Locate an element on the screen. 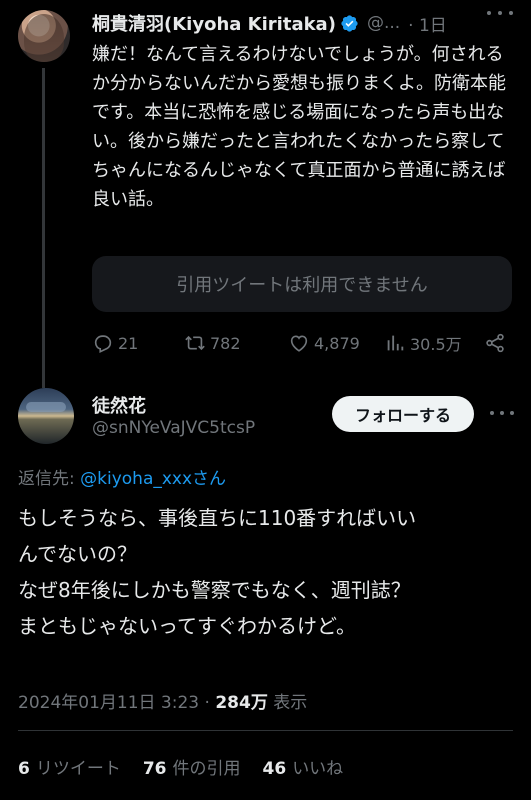 The image size is (531, 800). follow-button: フォローする is located at coordinates (403, 414).